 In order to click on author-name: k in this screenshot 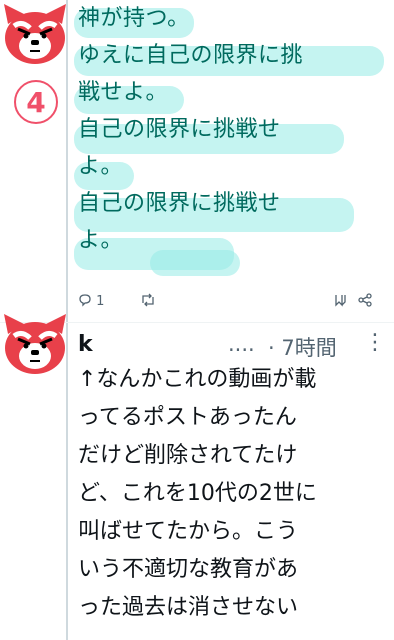, I will do `click(85, 344)`.